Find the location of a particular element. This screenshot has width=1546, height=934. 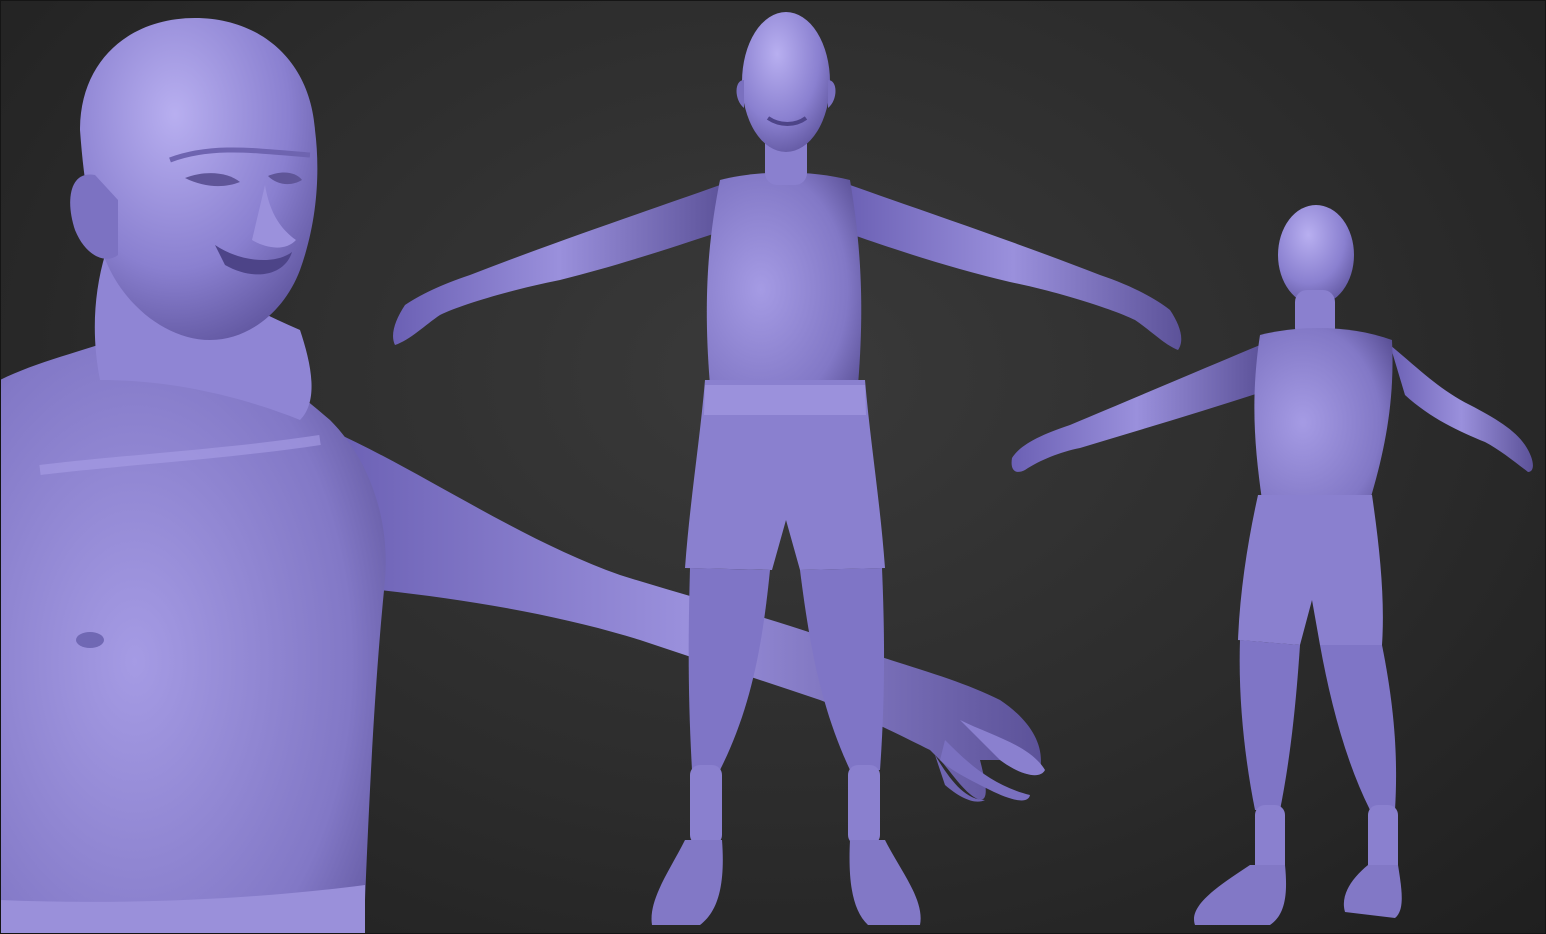

front-arm-left is located at coordinates (559, 265).